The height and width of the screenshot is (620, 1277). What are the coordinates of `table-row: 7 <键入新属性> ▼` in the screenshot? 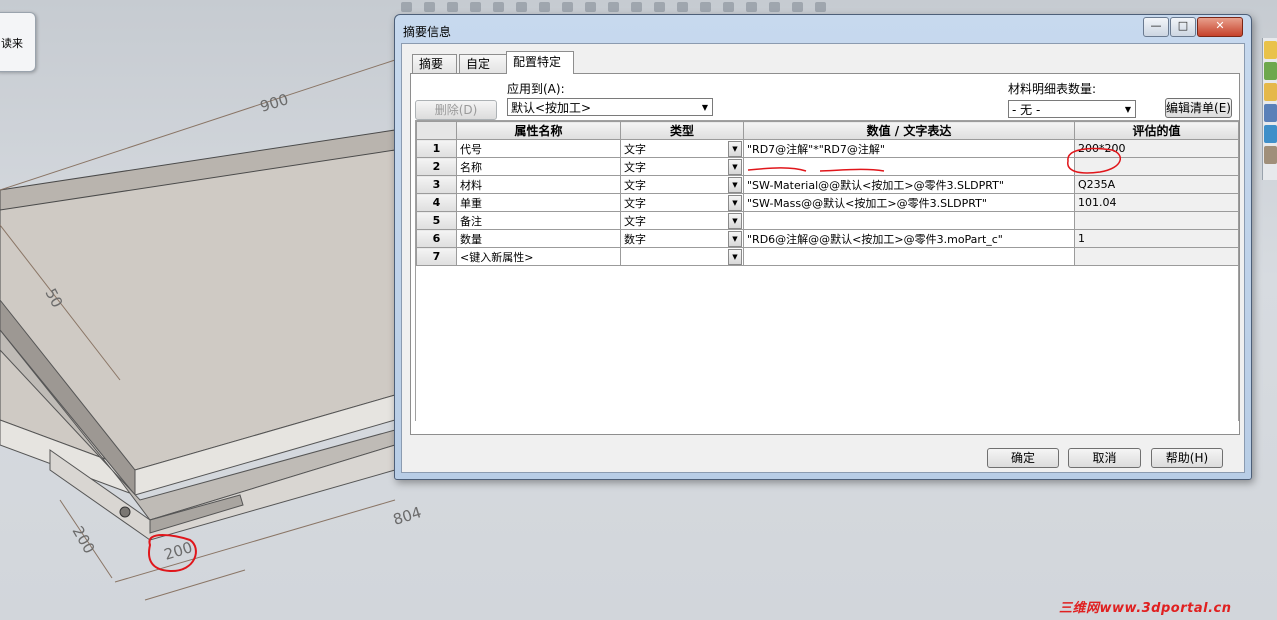 It's located at (827, 256).